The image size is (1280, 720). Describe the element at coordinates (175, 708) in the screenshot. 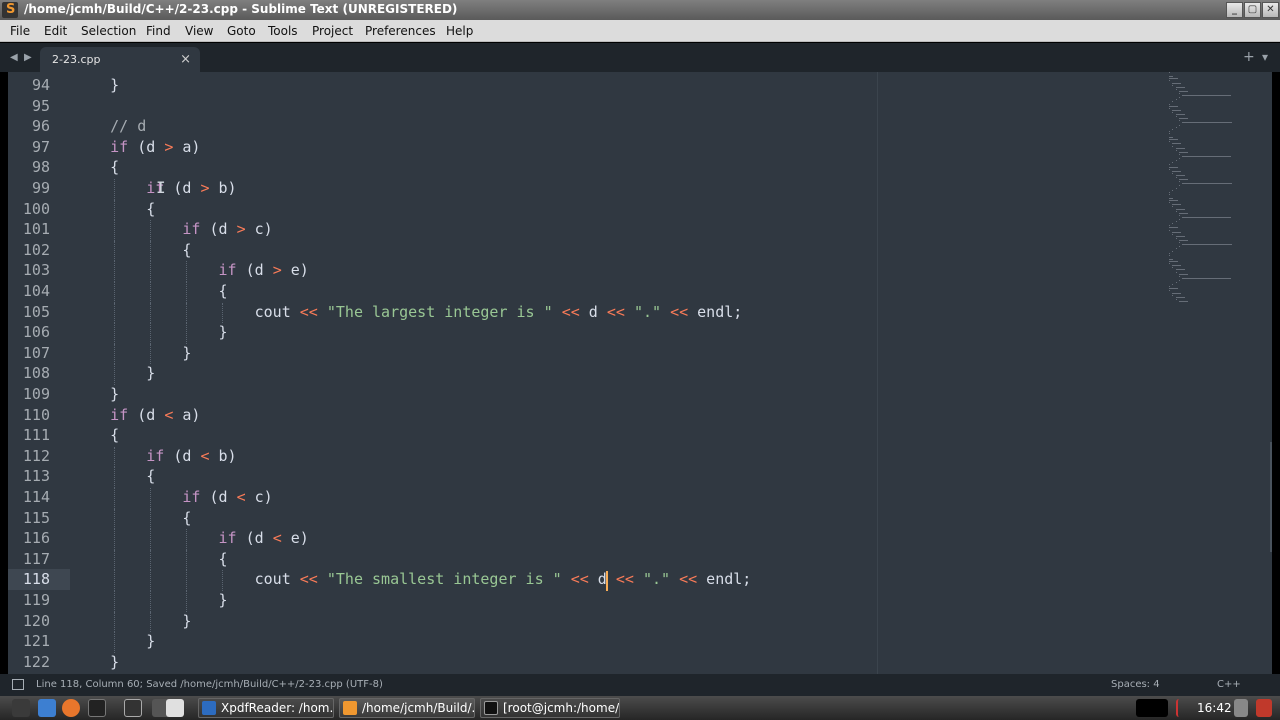

I see `show-desktop-icon` at that location.